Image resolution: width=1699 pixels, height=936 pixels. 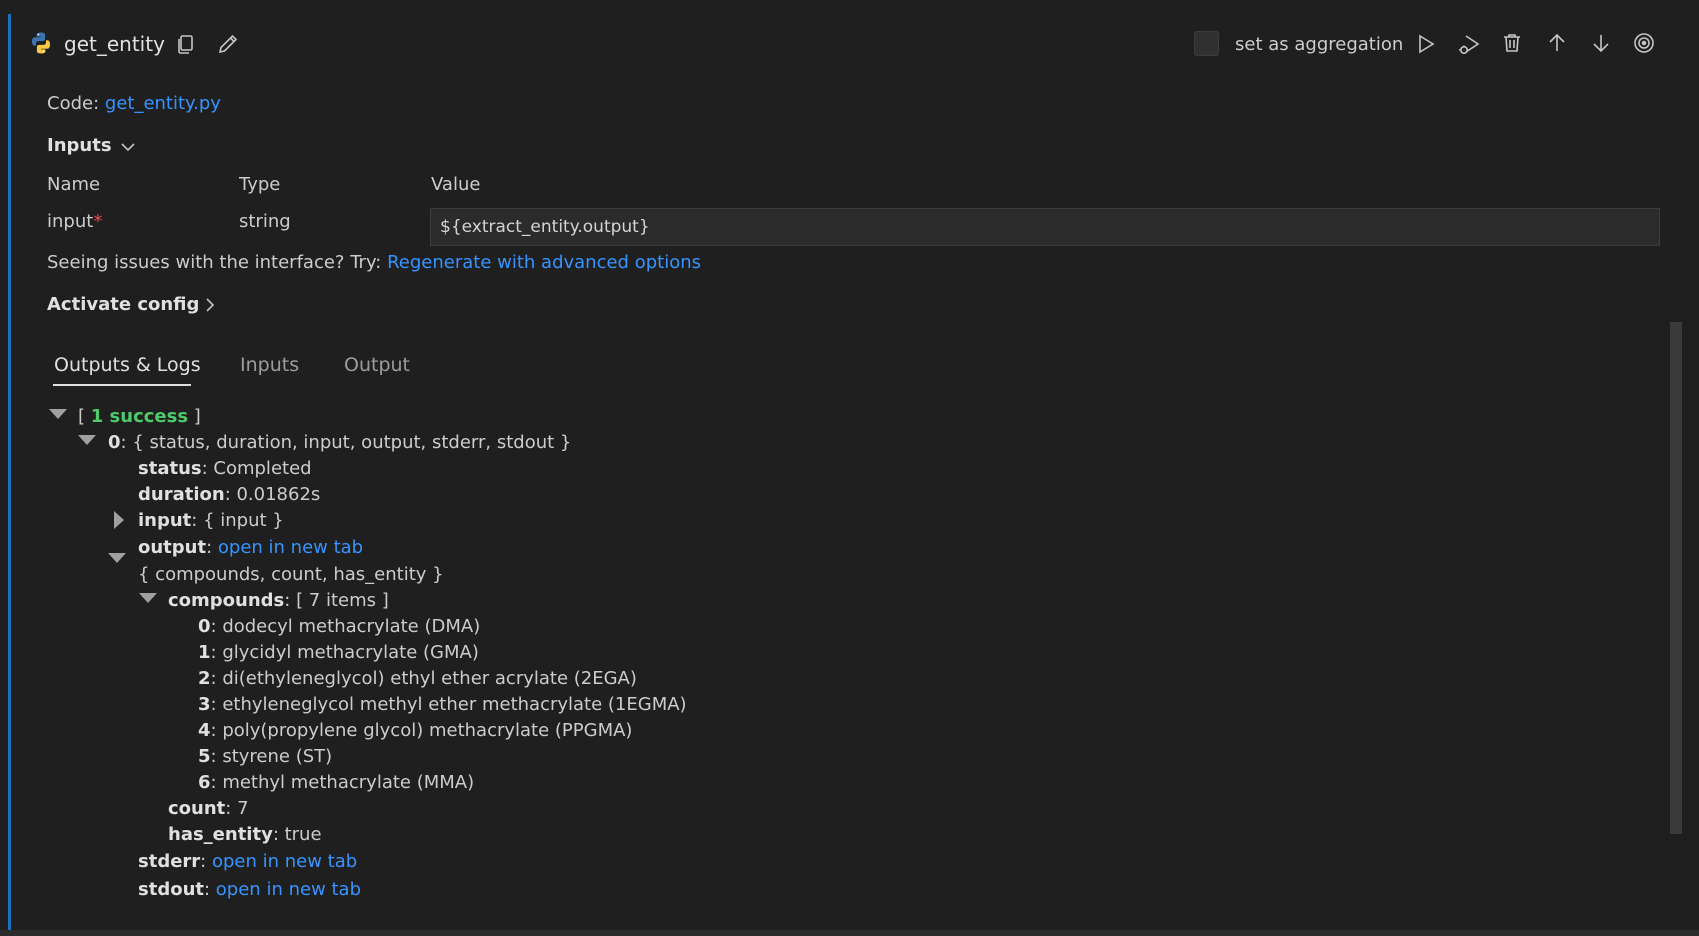 I want to click on copy-icon, so click(x=186, y=44).